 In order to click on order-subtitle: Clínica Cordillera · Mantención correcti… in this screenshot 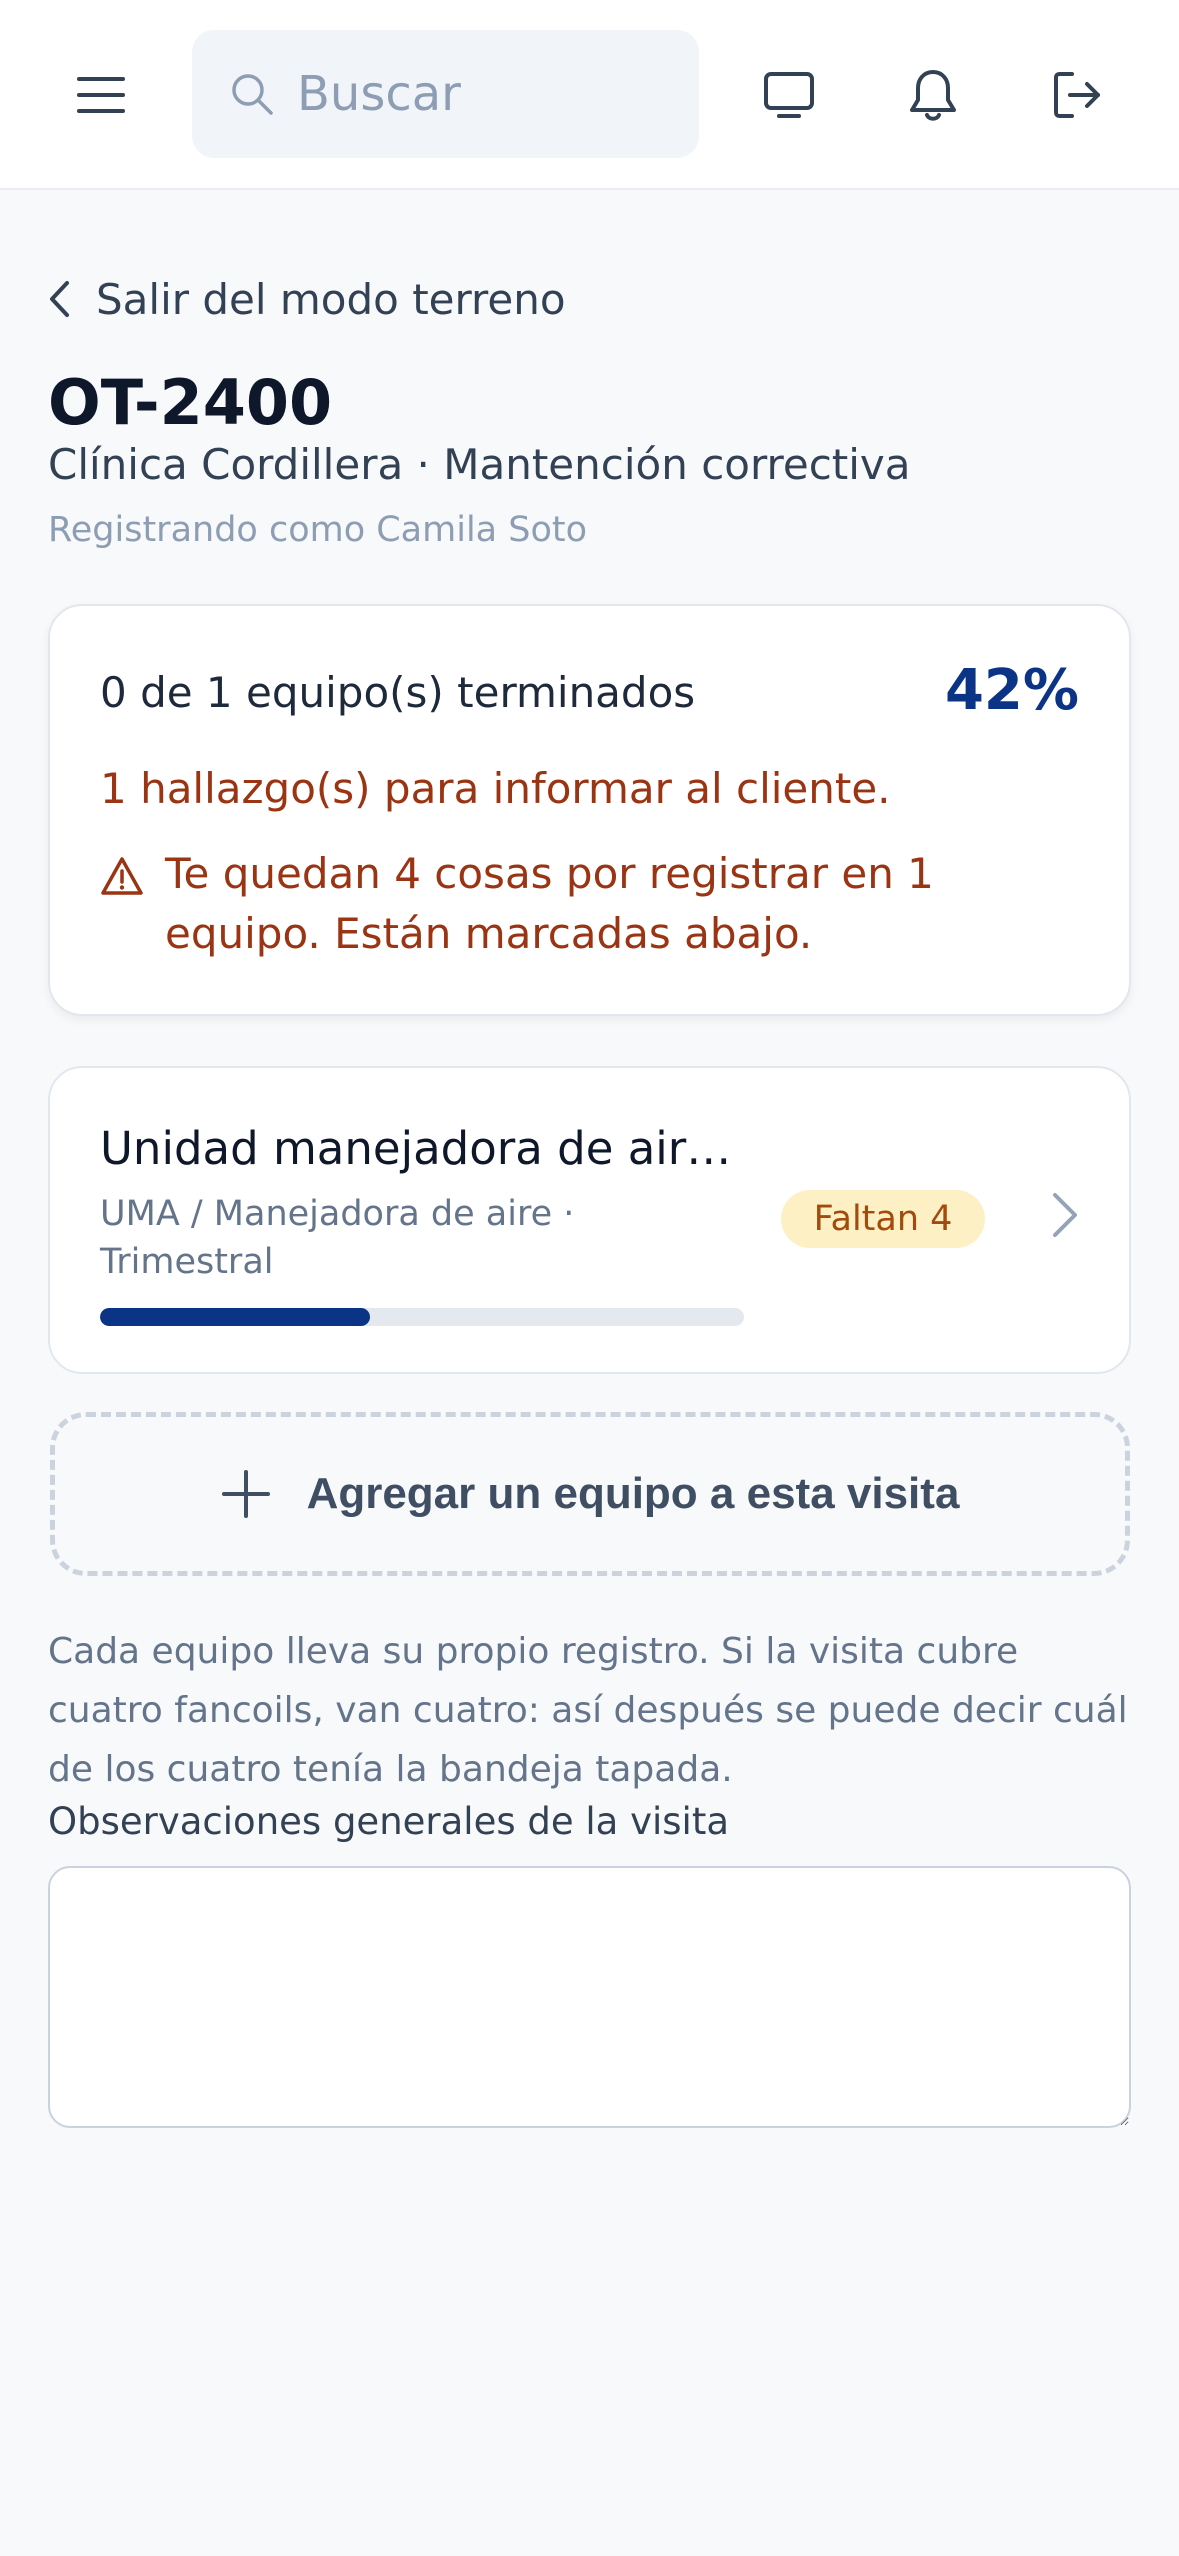, I will do `click(479, 464)`.